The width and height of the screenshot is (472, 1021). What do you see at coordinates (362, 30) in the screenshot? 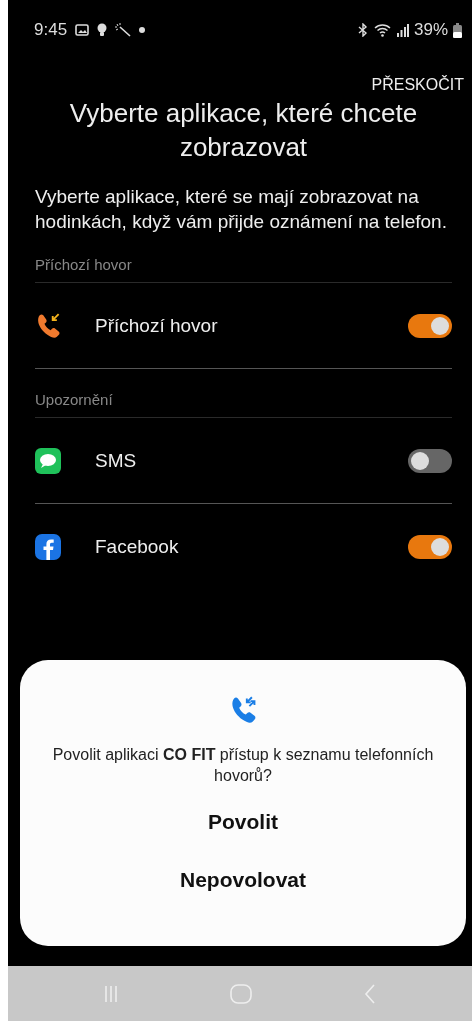
I see `bluetooth-icon` at bounding box center [362, 30].